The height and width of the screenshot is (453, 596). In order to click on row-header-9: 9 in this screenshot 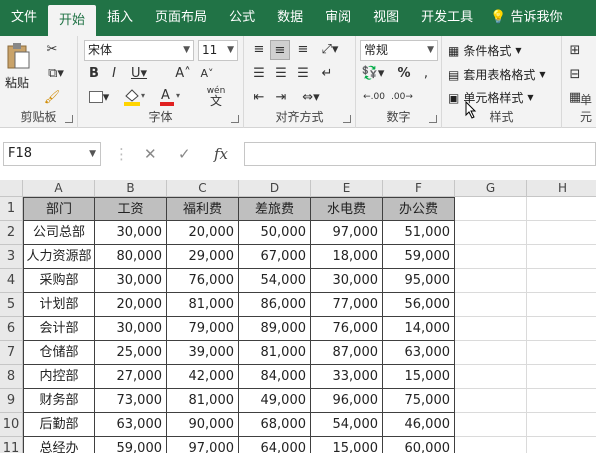, I will do `click(11, 401)`.